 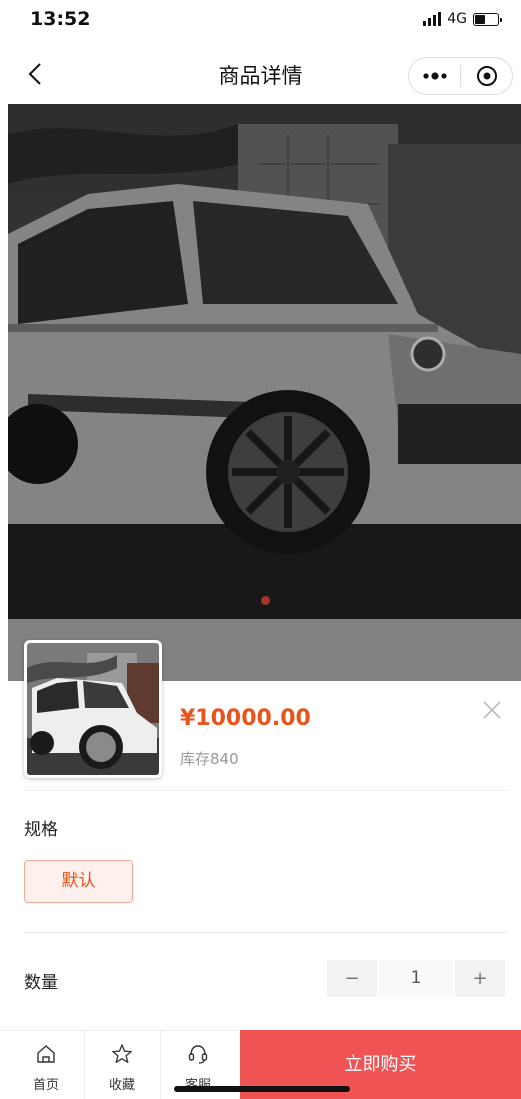 I want to click on product-thumbnail, so click(x=93, y=709).